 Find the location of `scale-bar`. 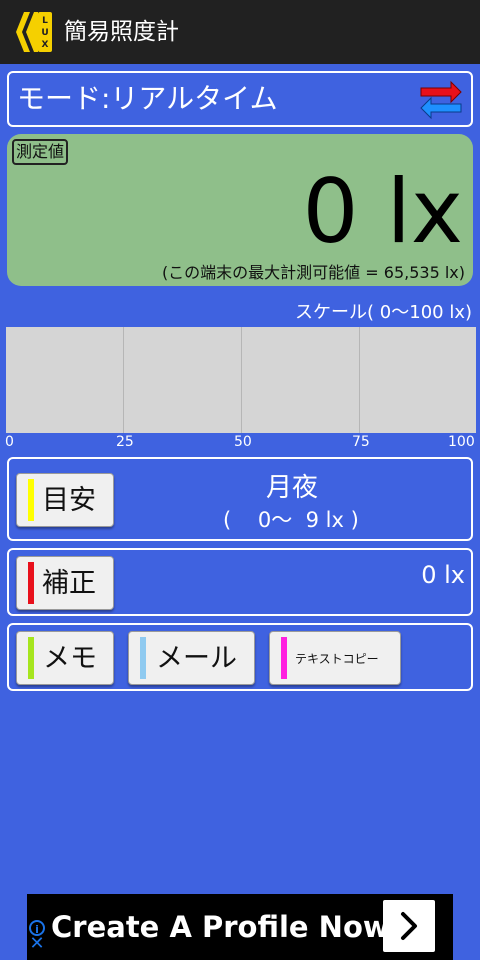

scale-bar is located at coordinates (241, 380).